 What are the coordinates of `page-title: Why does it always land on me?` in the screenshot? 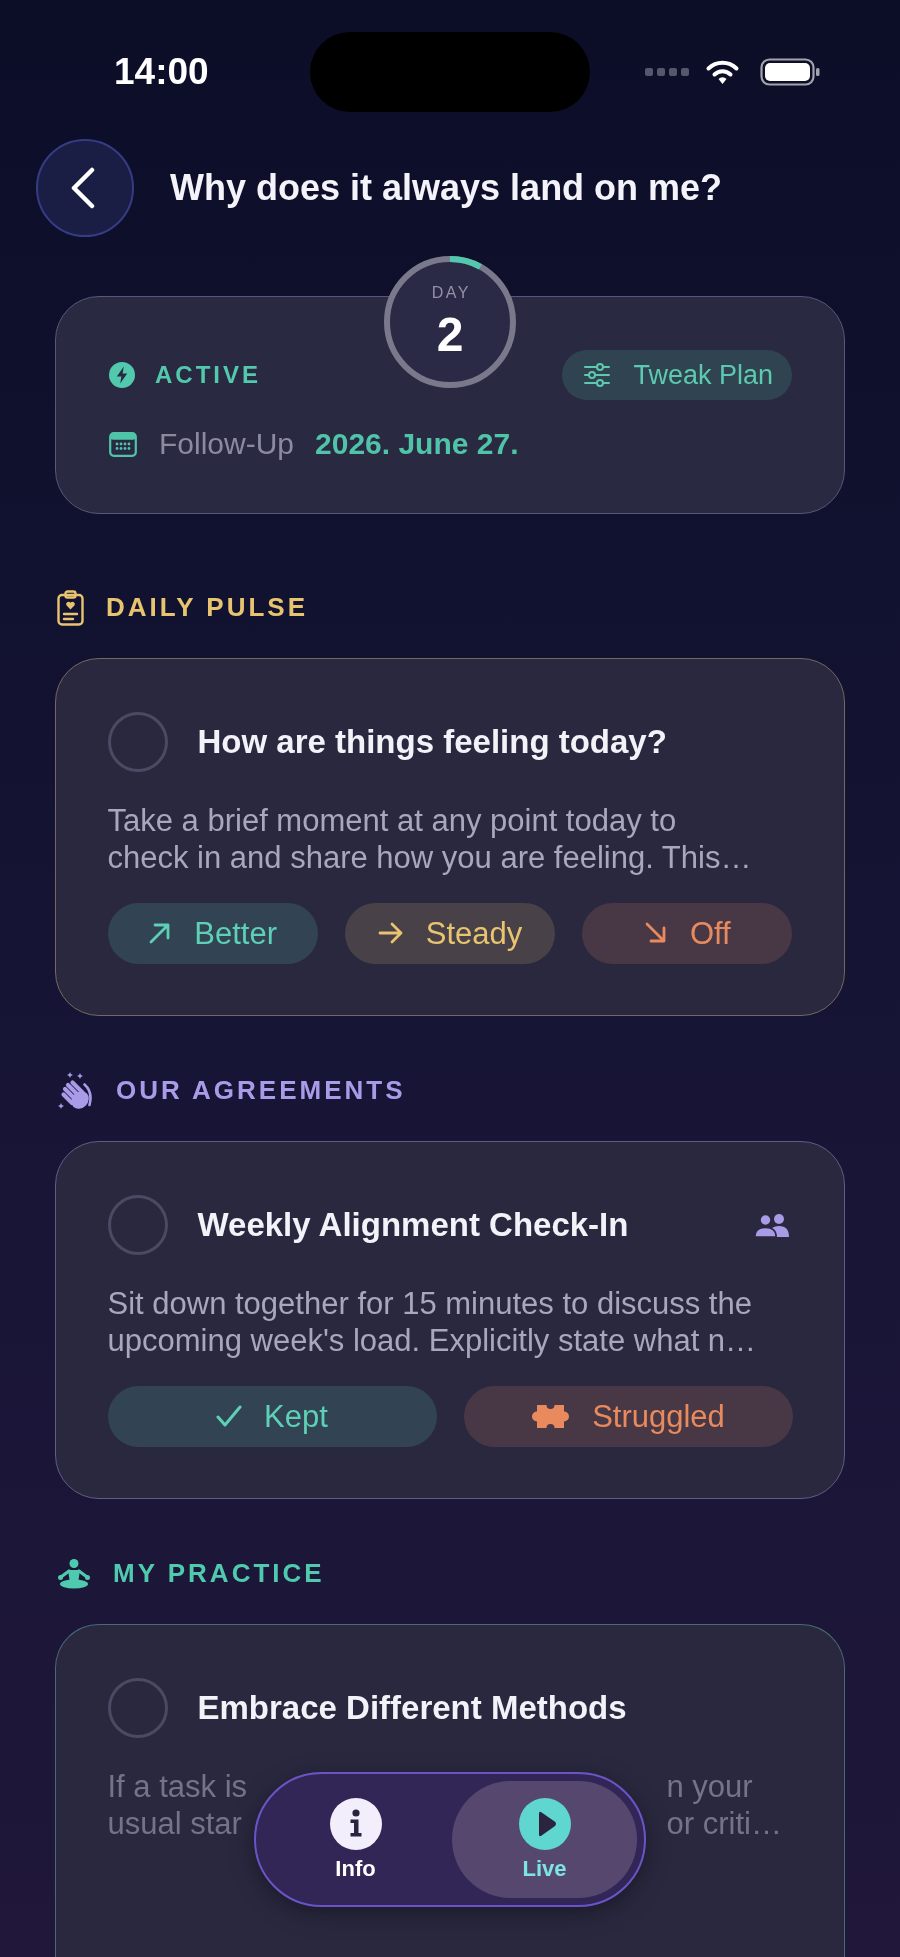 It's located at (446, 188).